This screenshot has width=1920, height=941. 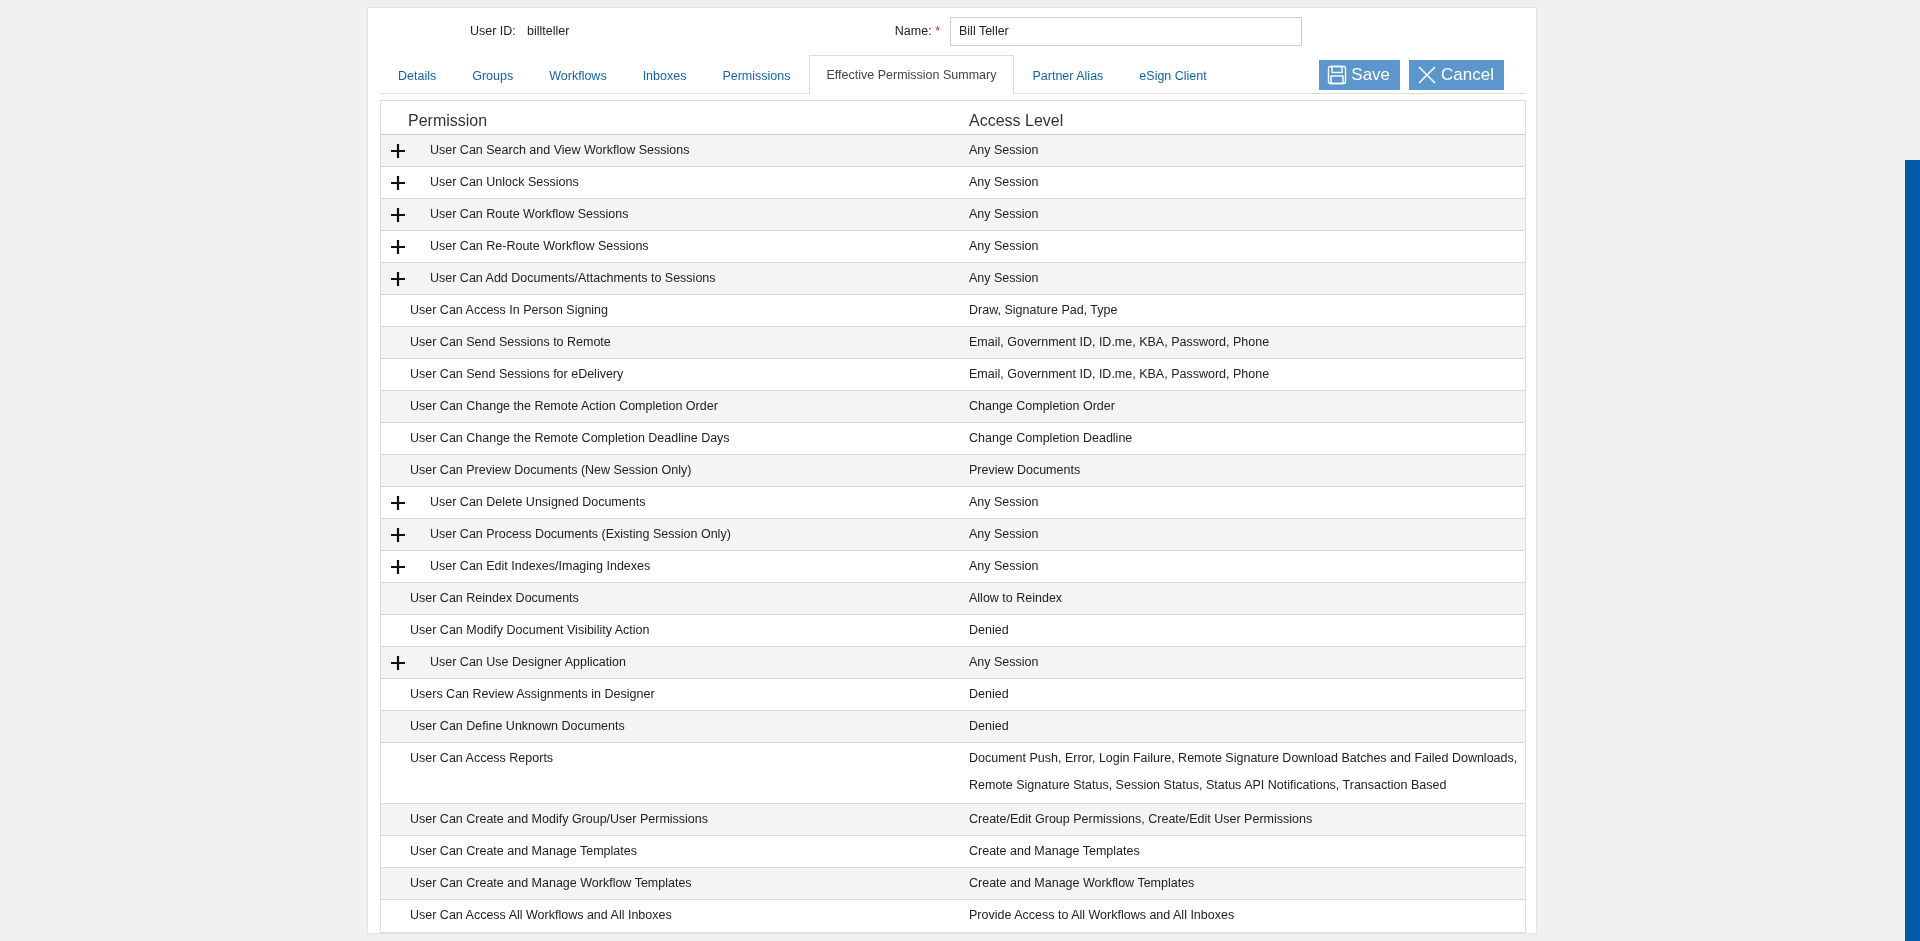 What do you see at coordinates (578, 75) in the screenshot?
I see `tab: Workflows` at bounding box center [578, 75].